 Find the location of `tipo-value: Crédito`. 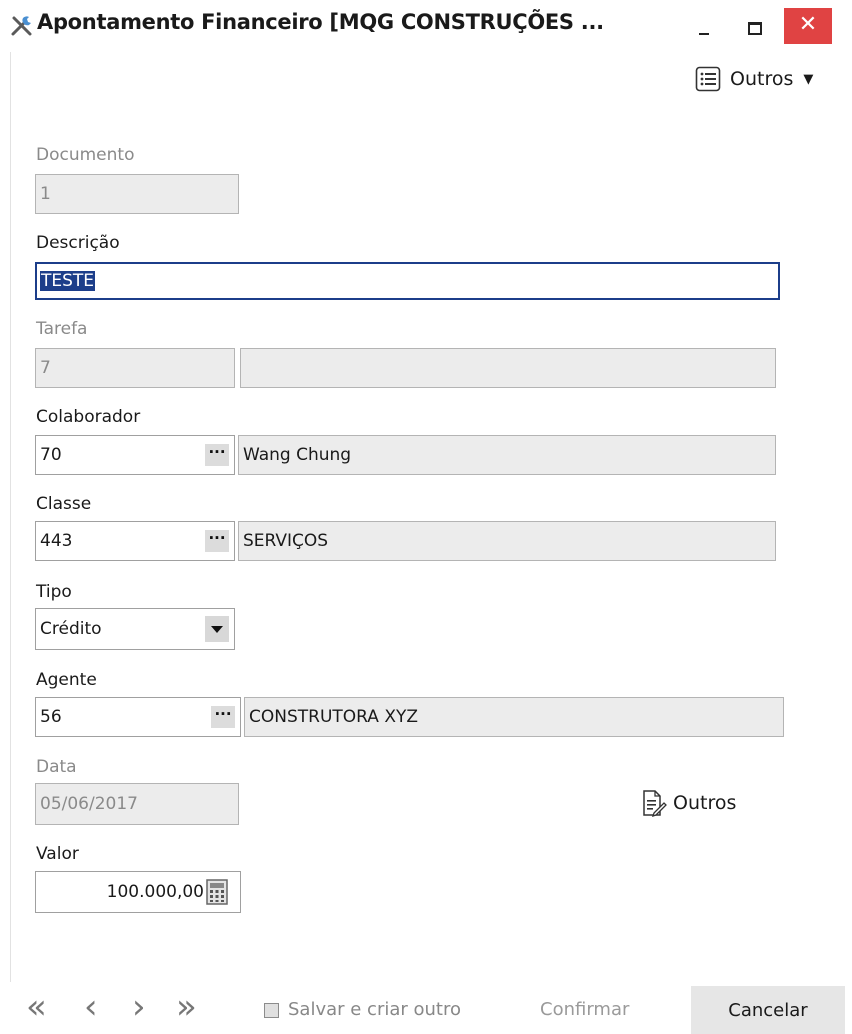

tipo-value: Crédito is located at coordinates (71, 629).